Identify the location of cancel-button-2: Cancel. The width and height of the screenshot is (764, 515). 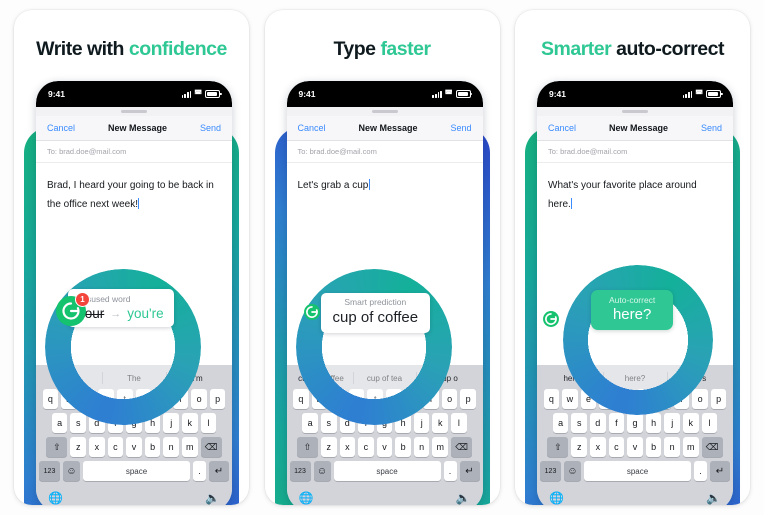
(312, 128).